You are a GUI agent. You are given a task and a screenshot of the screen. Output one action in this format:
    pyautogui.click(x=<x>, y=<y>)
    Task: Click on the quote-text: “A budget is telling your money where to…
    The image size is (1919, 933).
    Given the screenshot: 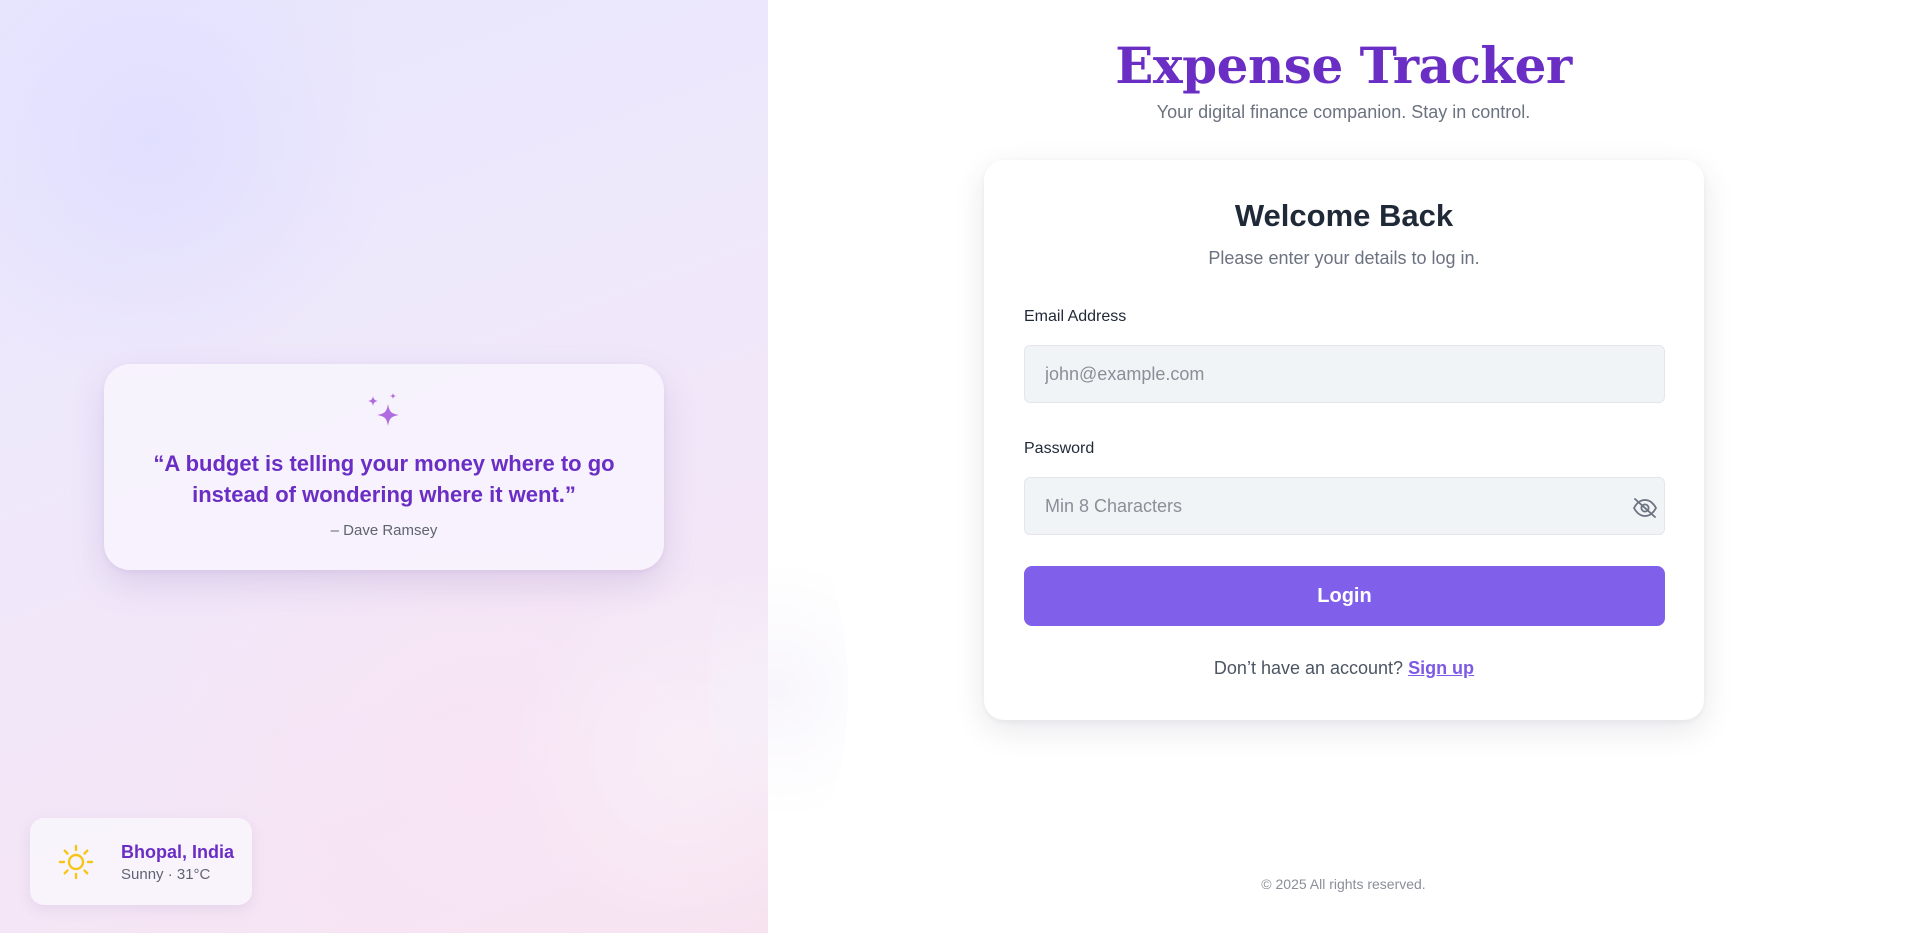 What is the action you would take?
    pyautogui.click(x=384, y=479)
    